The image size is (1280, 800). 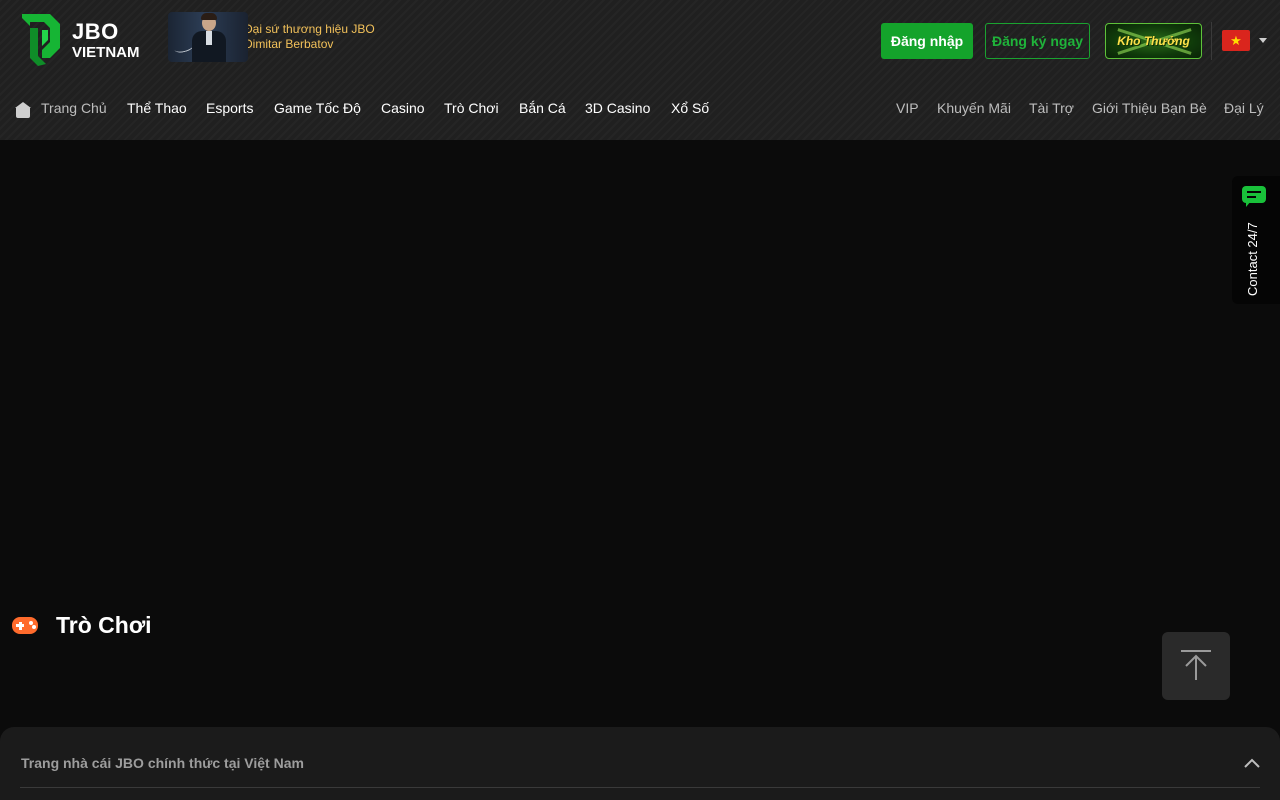 What do you see at coordinates (1254, 197) in the screenshot?
I see `chat-bubble-icon` at bounding box center [1254, 197].